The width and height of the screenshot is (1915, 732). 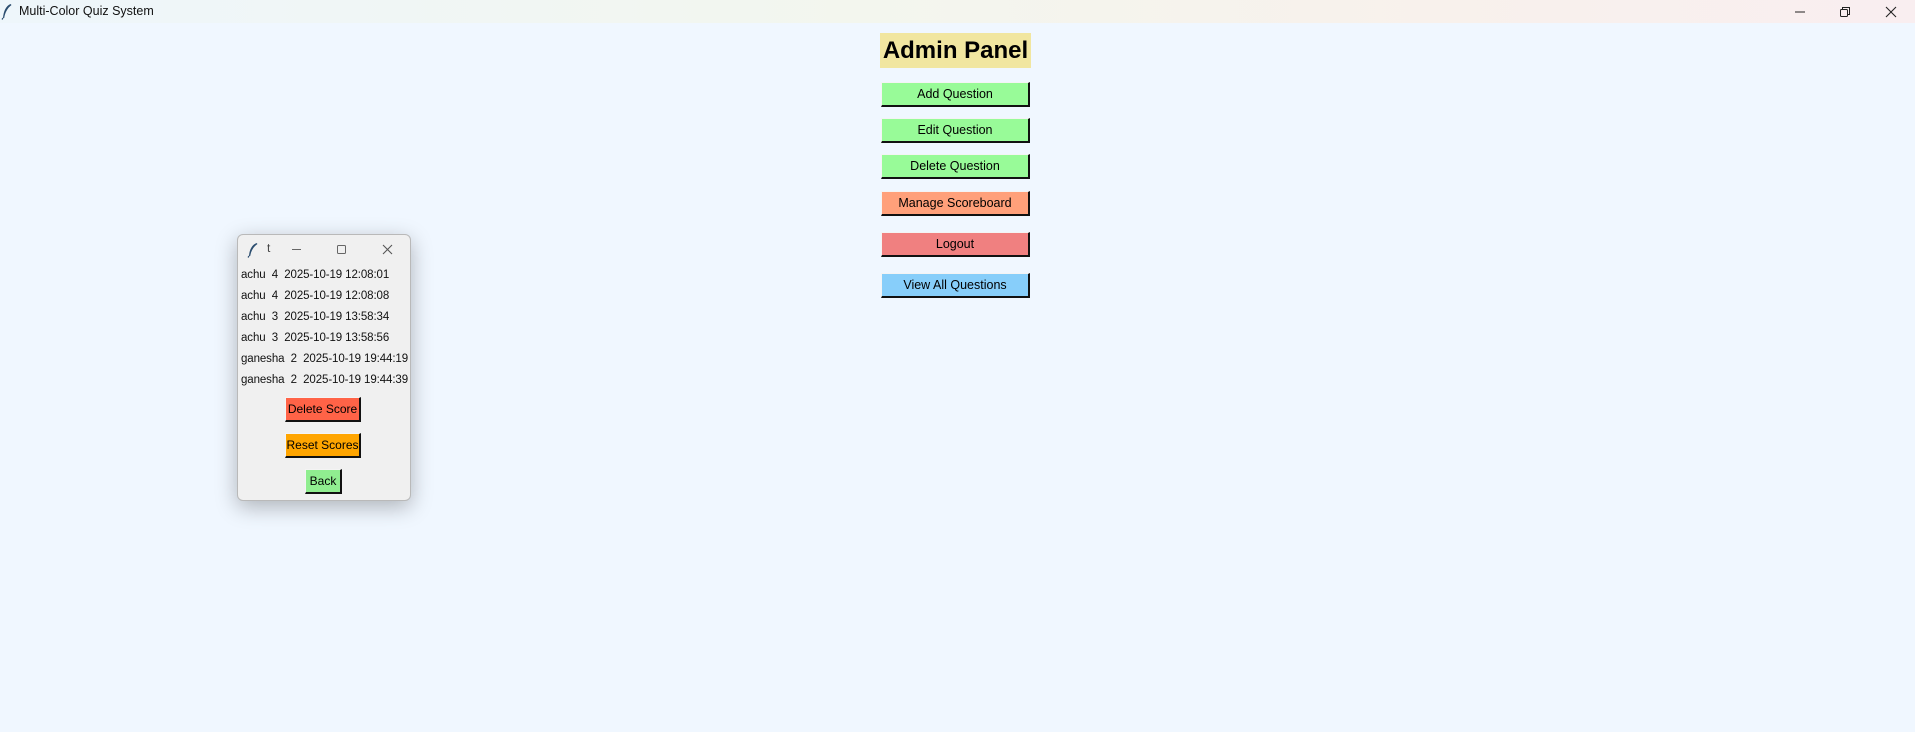 What do you see at coordinates (337, 275) in the screenshot?
I see `score-time: 2025-10-19 12:08:01` at bounding box center [337, 275].